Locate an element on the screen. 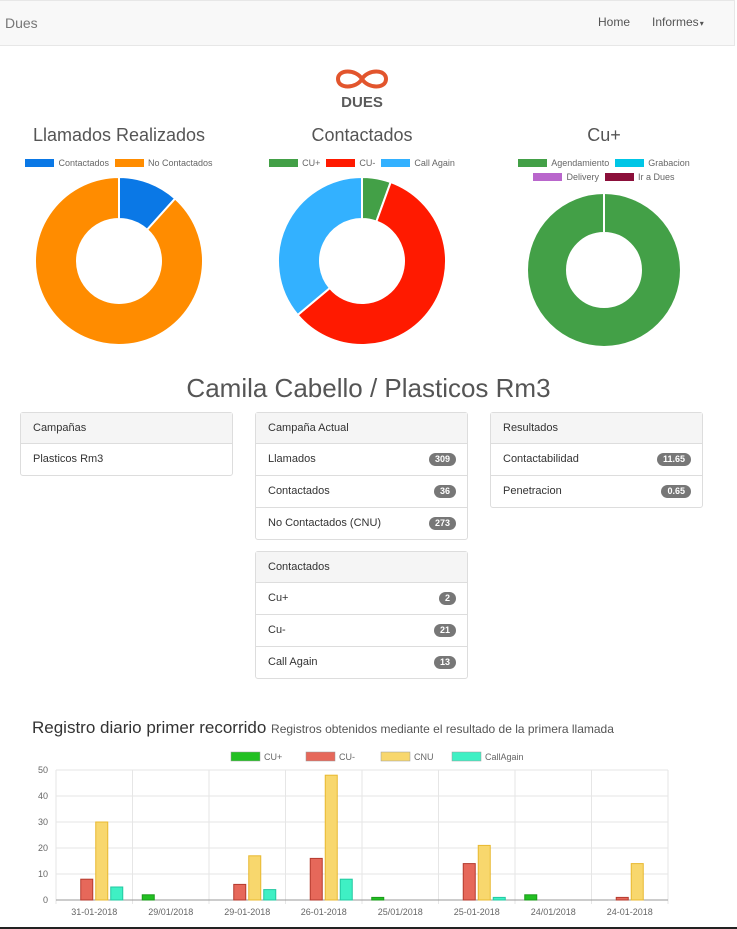 This screenshot has height=929, width=737. legend-item: Agendamiento is located at coordinates (563, 163).